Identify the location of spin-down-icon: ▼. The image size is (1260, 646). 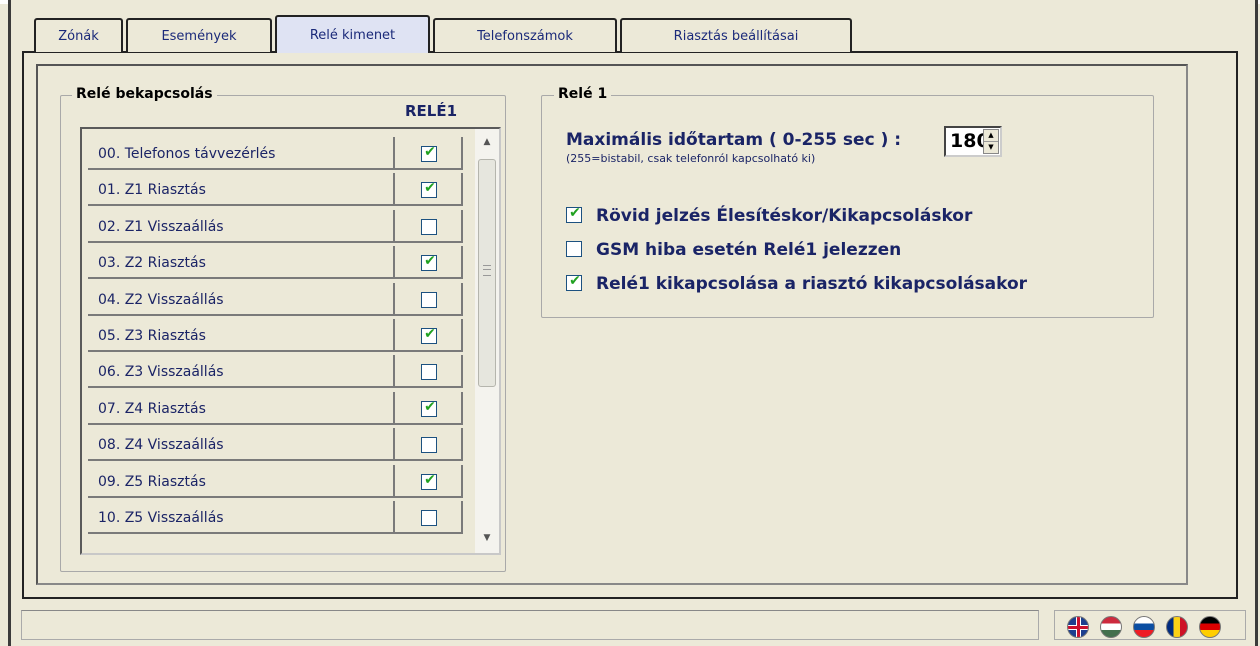
(991, 147).